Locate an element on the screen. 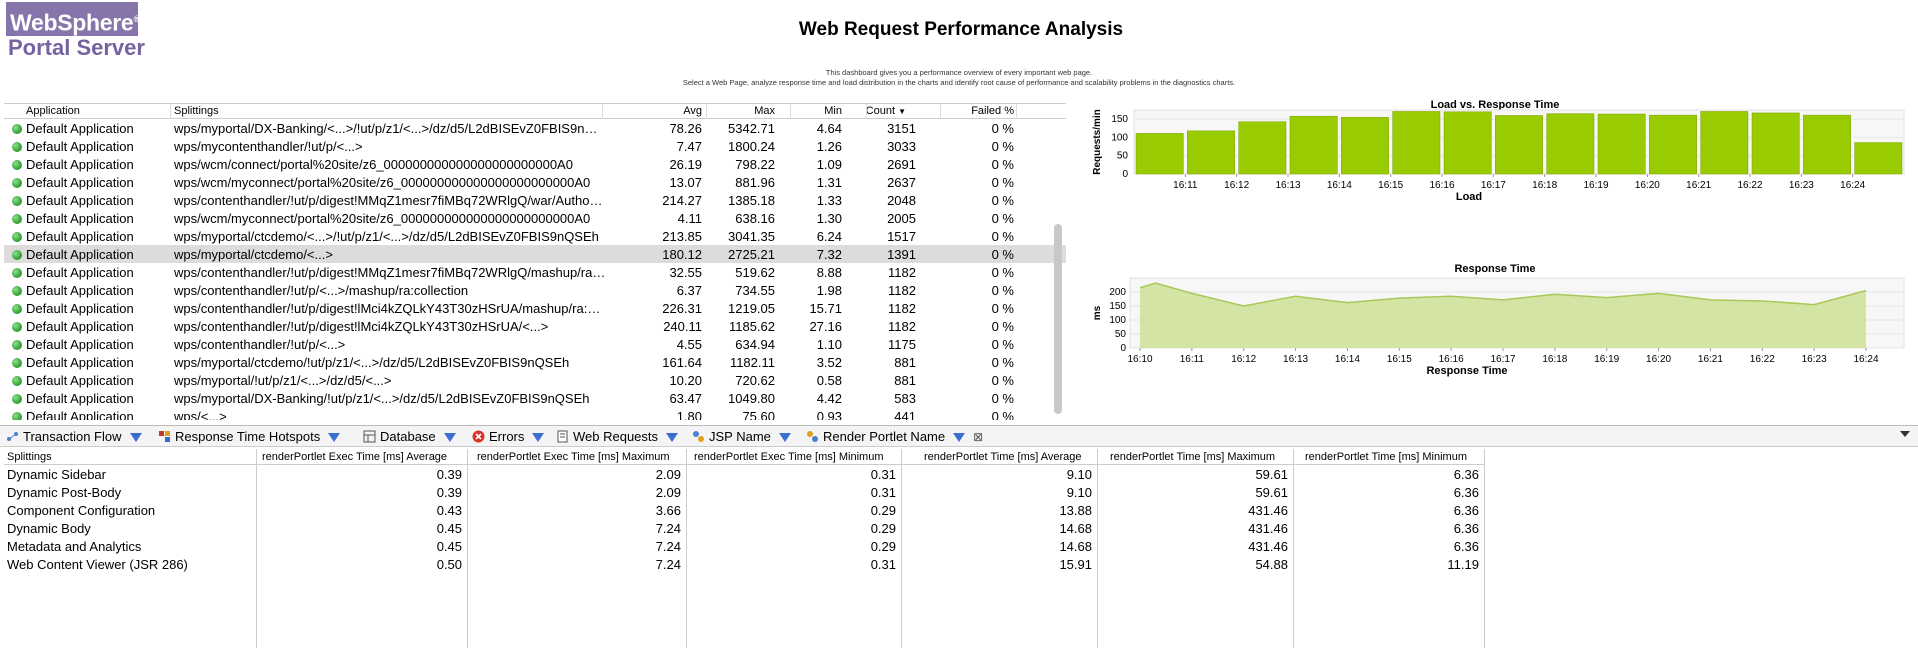 This screenshot has height=648, width=1918. tab-jsp-name: JSP Name is located at coordinates (741, 436).